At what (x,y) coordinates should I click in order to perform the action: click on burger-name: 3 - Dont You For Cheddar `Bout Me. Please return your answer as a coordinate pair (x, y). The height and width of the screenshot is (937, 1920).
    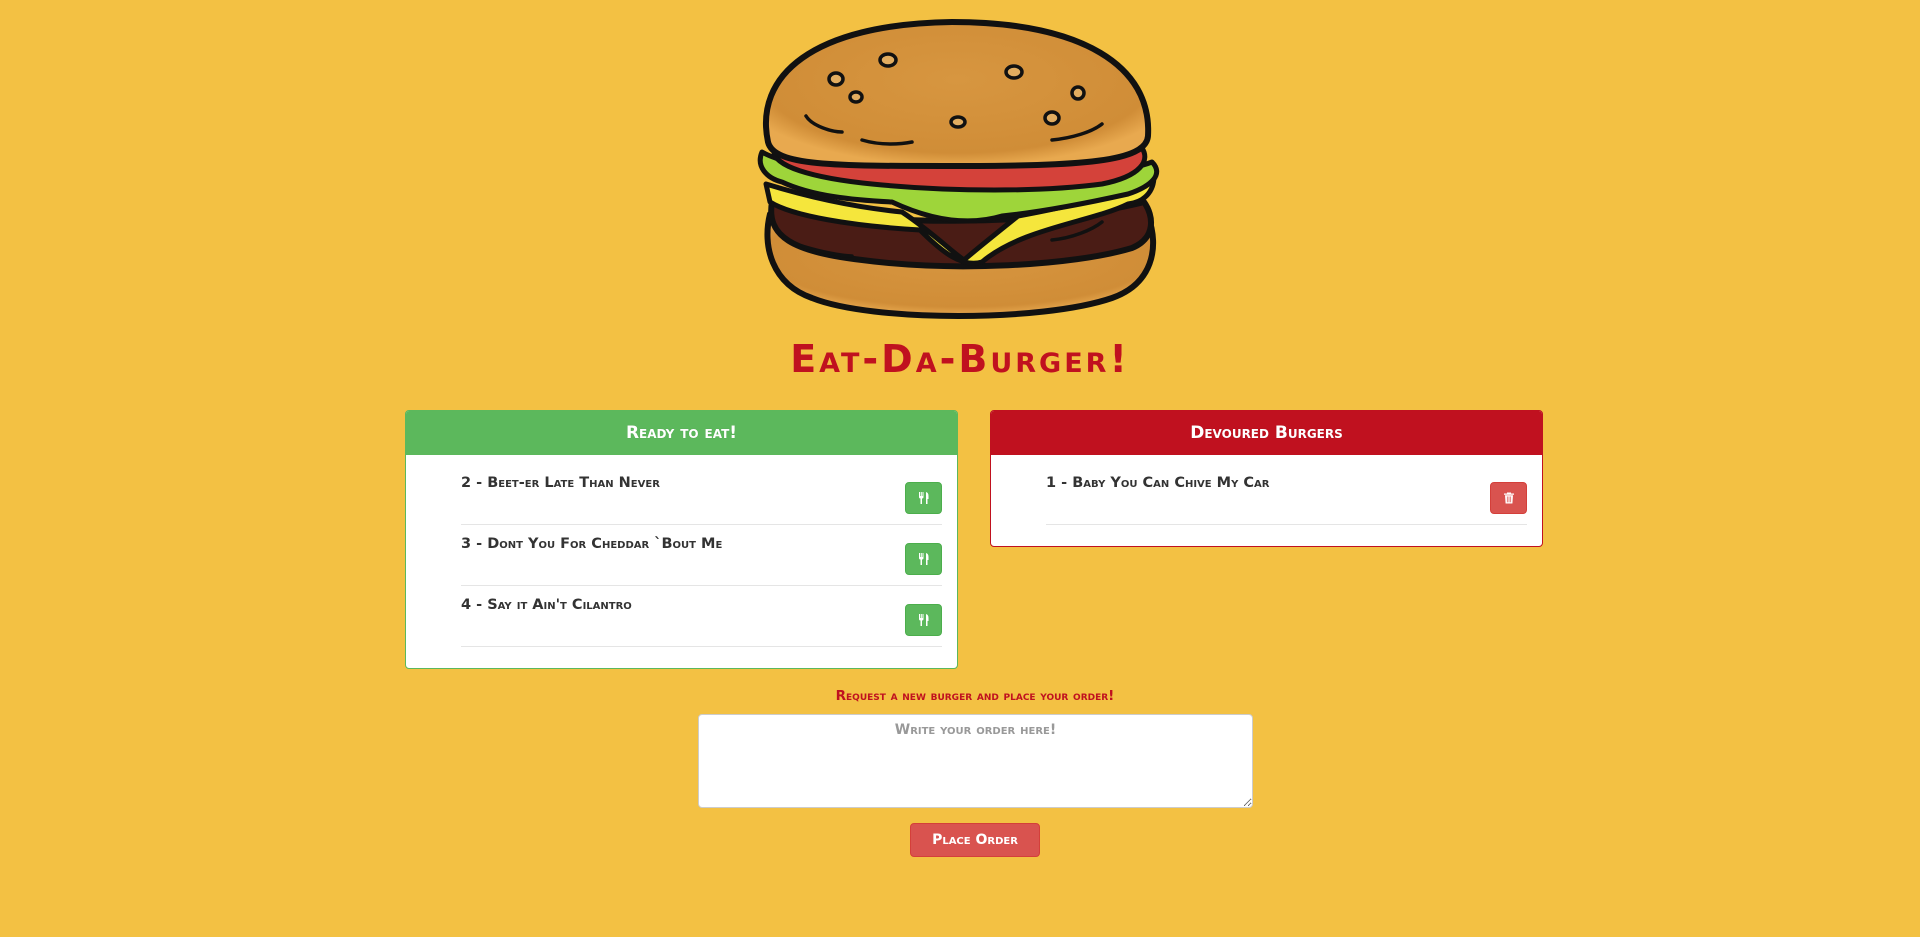
    Looking at the image, I should click on (592, 544).